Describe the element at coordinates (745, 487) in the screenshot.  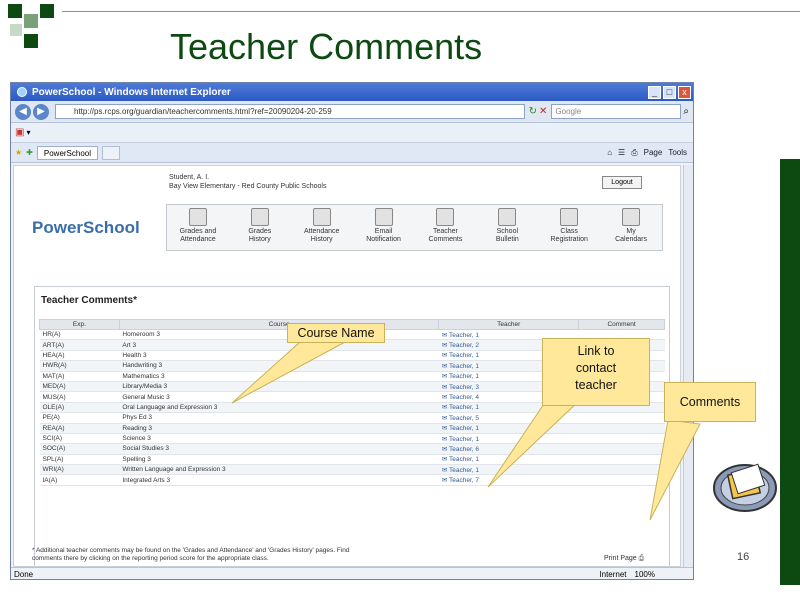
I see `folder-disc-icon` at that location.